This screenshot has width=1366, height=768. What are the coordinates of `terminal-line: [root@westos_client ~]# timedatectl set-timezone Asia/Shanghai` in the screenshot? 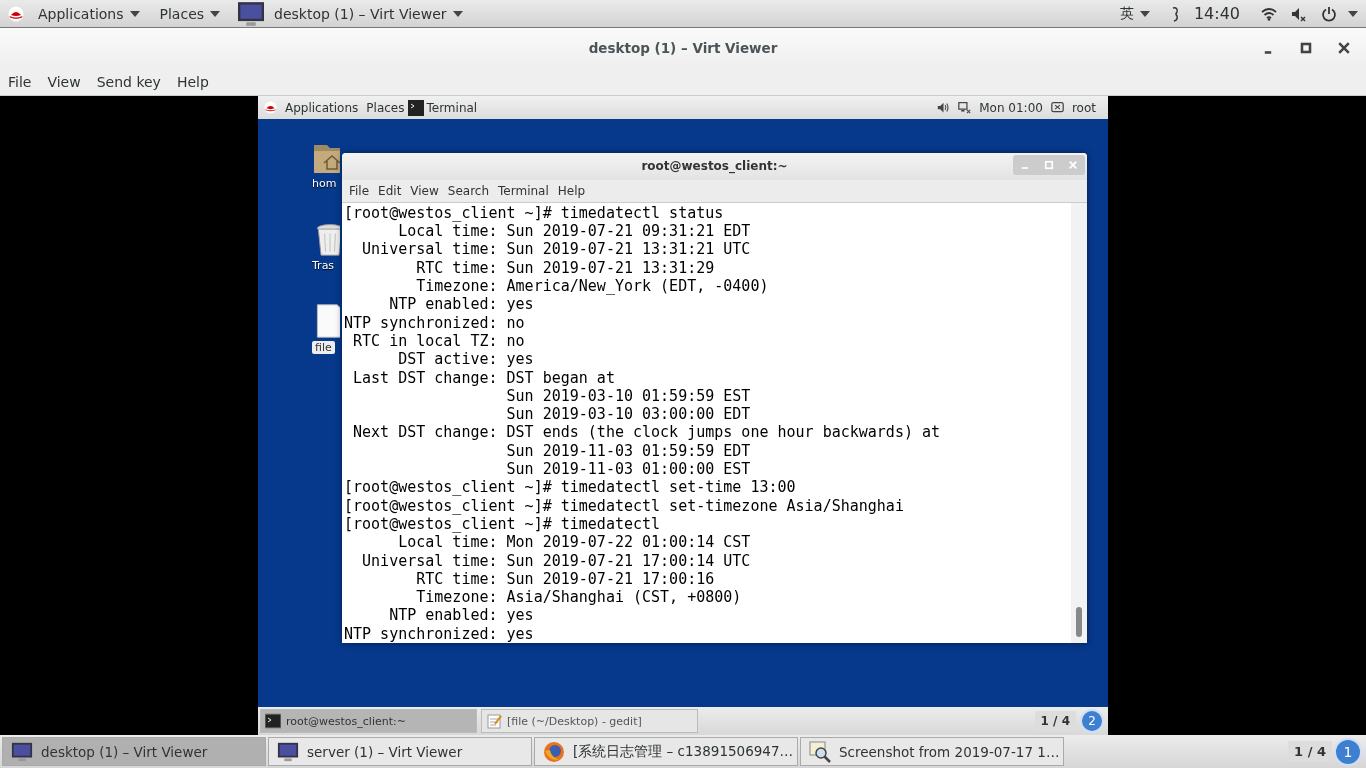 It's located at (624, 505).